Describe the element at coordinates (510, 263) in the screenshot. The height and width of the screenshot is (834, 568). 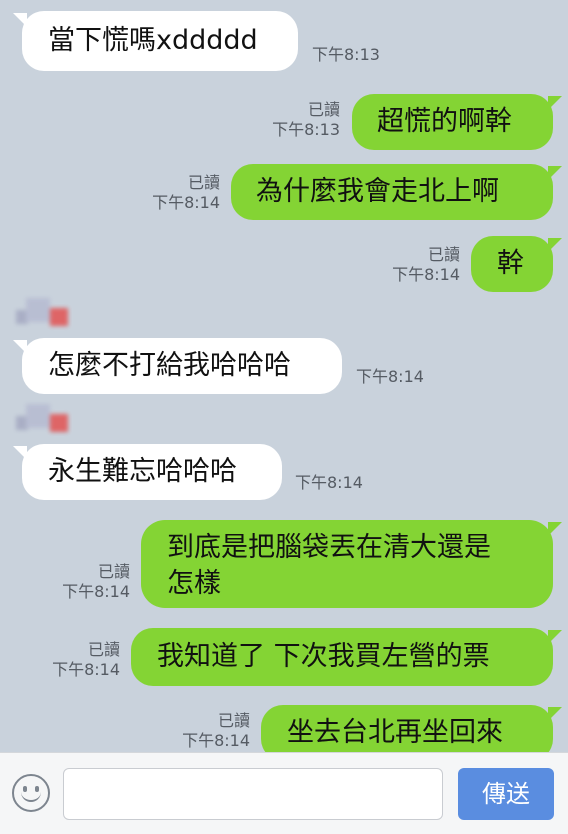
I see `message-text: 幹` at that location.